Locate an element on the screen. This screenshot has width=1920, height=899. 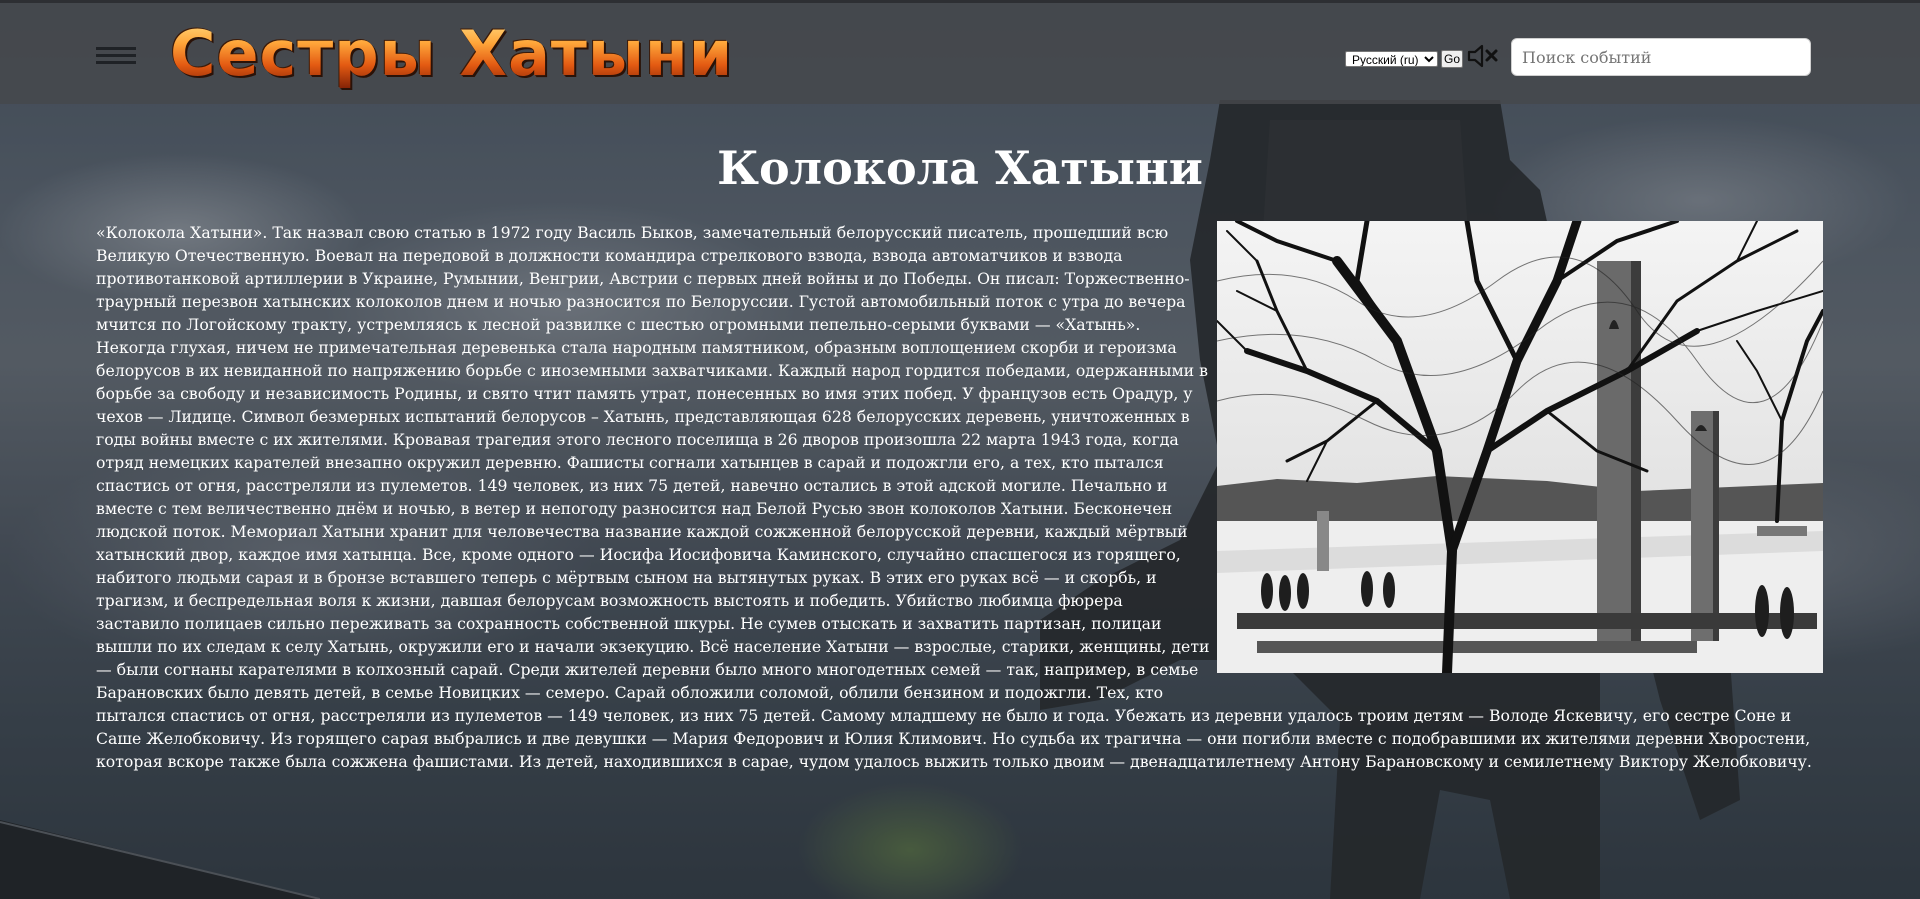
event-search-input is located at coordinates (1661, 57).